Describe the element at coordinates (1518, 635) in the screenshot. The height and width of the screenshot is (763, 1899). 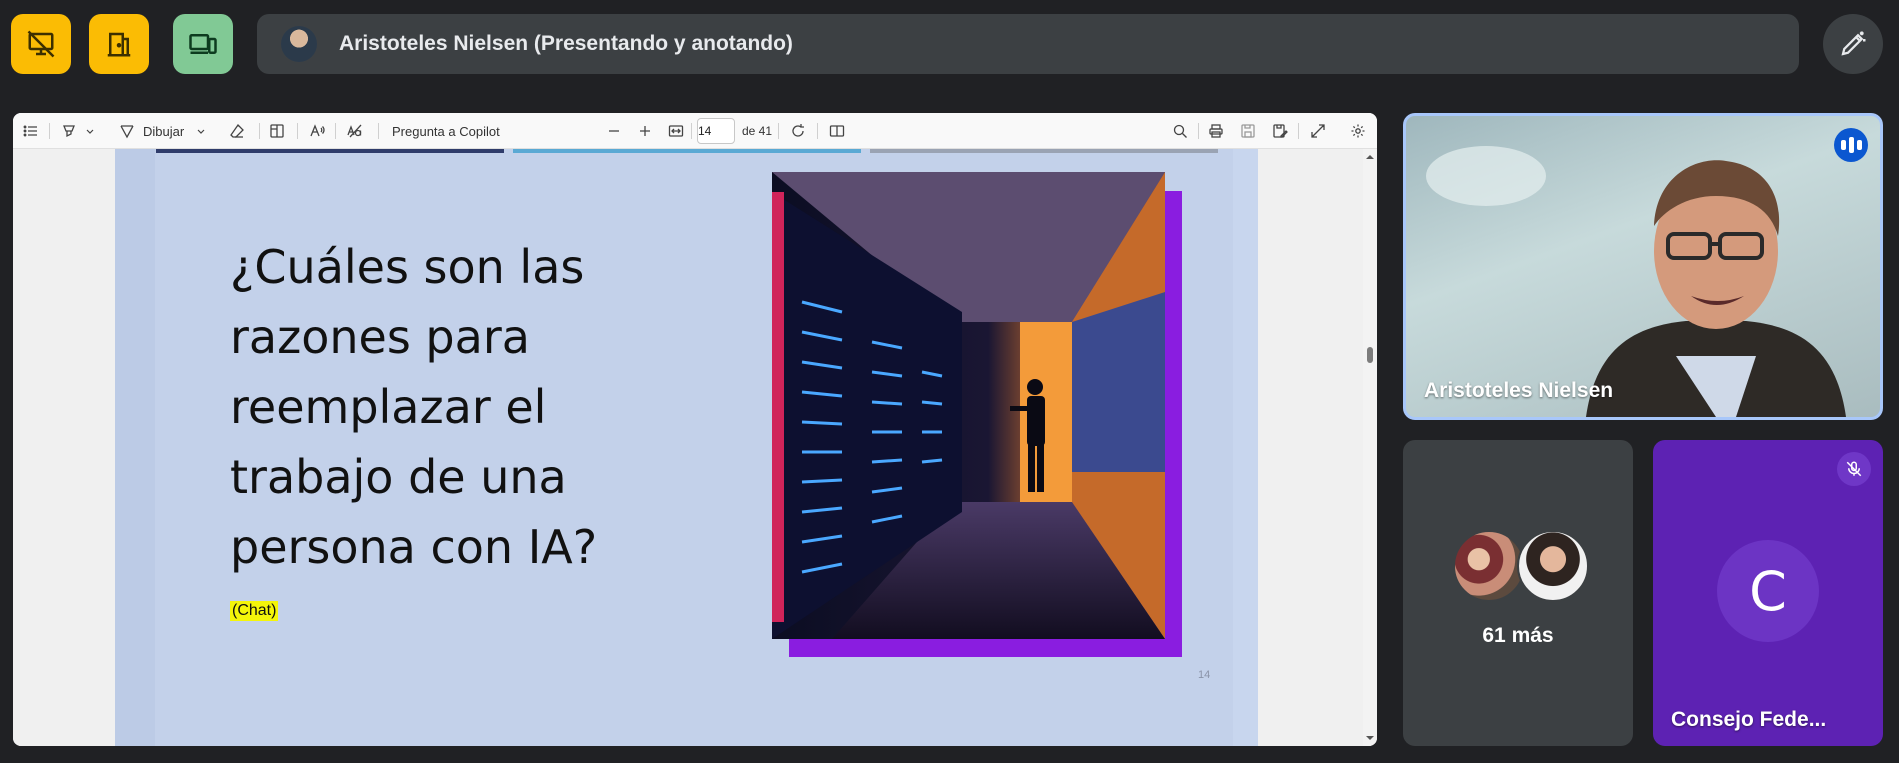
I see `more-participants-count: 61 más` at that location.